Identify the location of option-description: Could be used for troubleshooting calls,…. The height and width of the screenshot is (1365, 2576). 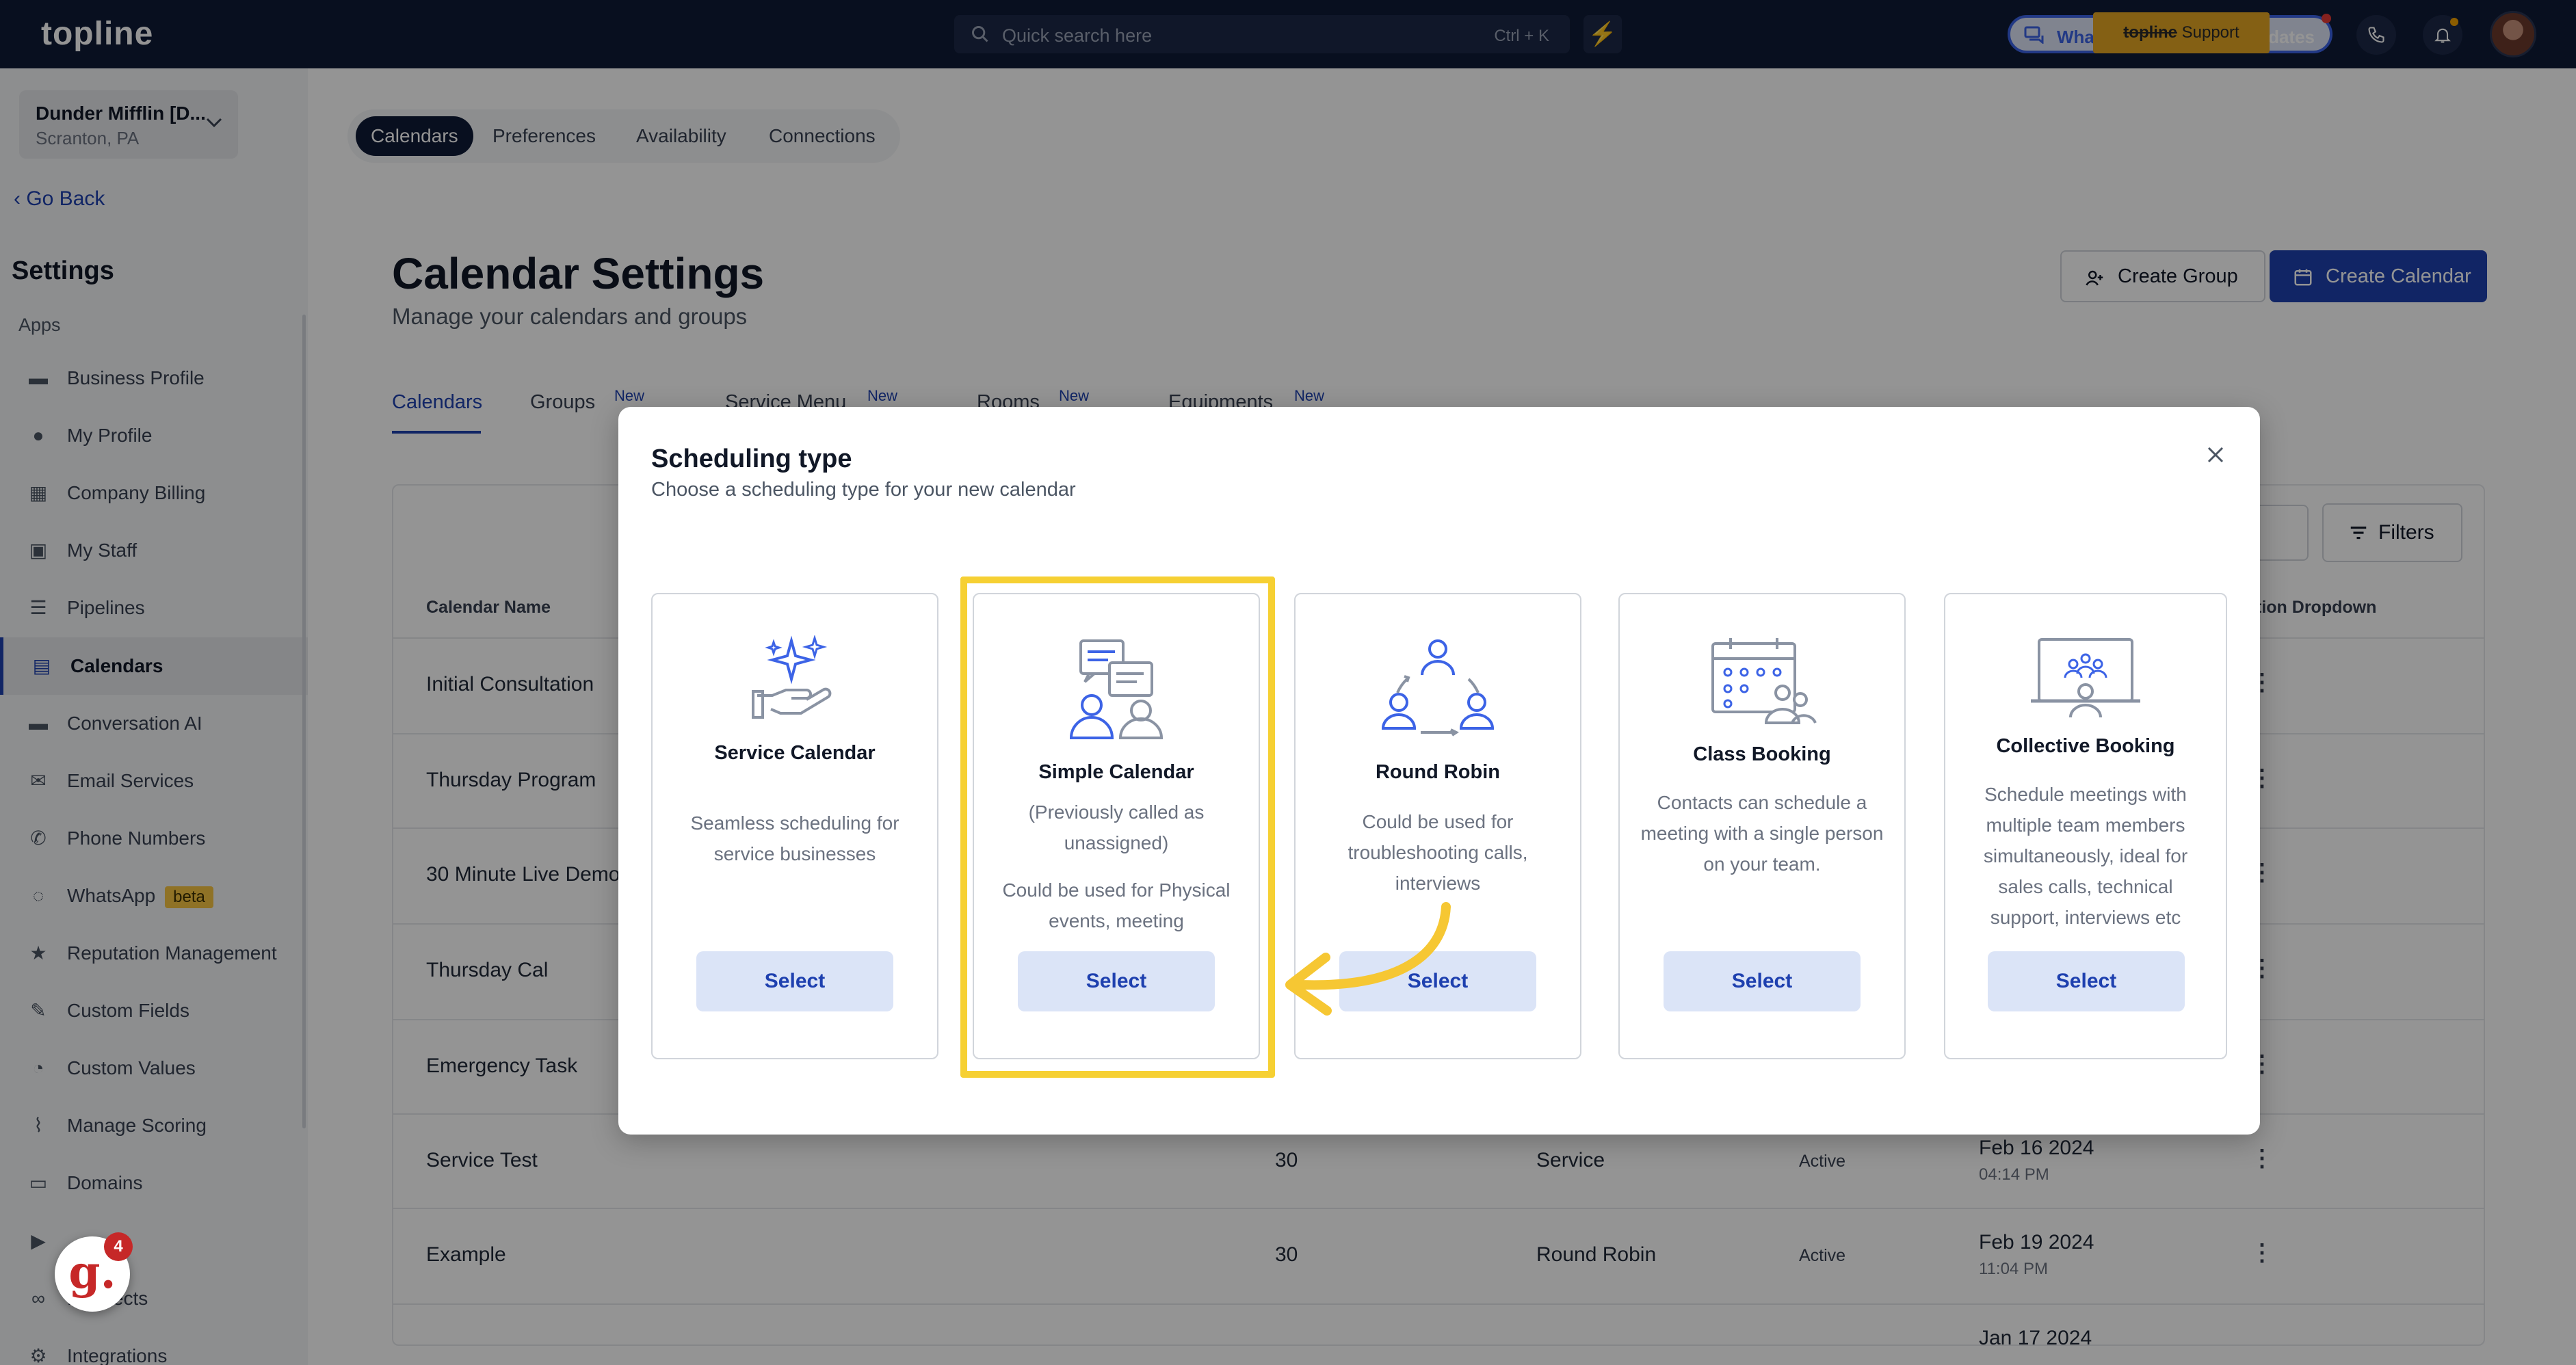
(1438, 852).